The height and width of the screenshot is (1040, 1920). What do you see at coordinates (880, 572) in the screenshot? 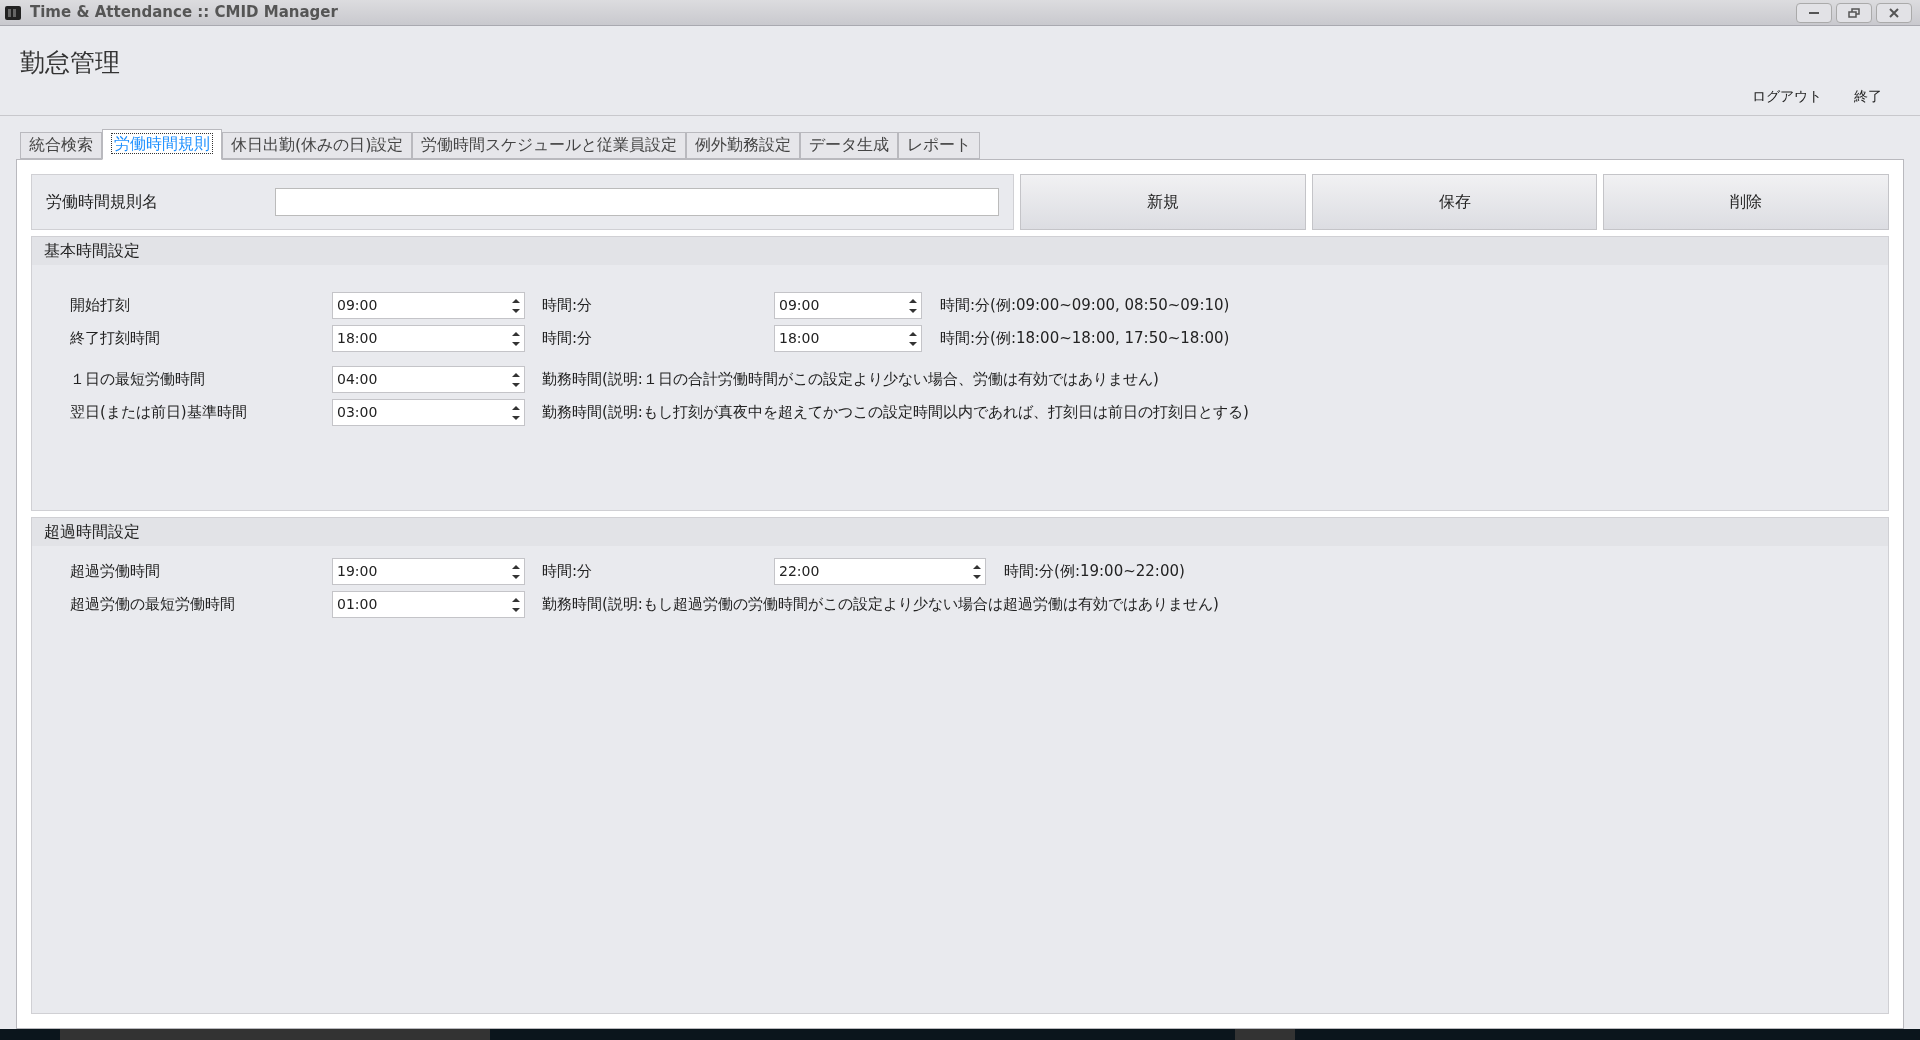
I see `time-spinner: 22:00` at bounding box center [880, 572].